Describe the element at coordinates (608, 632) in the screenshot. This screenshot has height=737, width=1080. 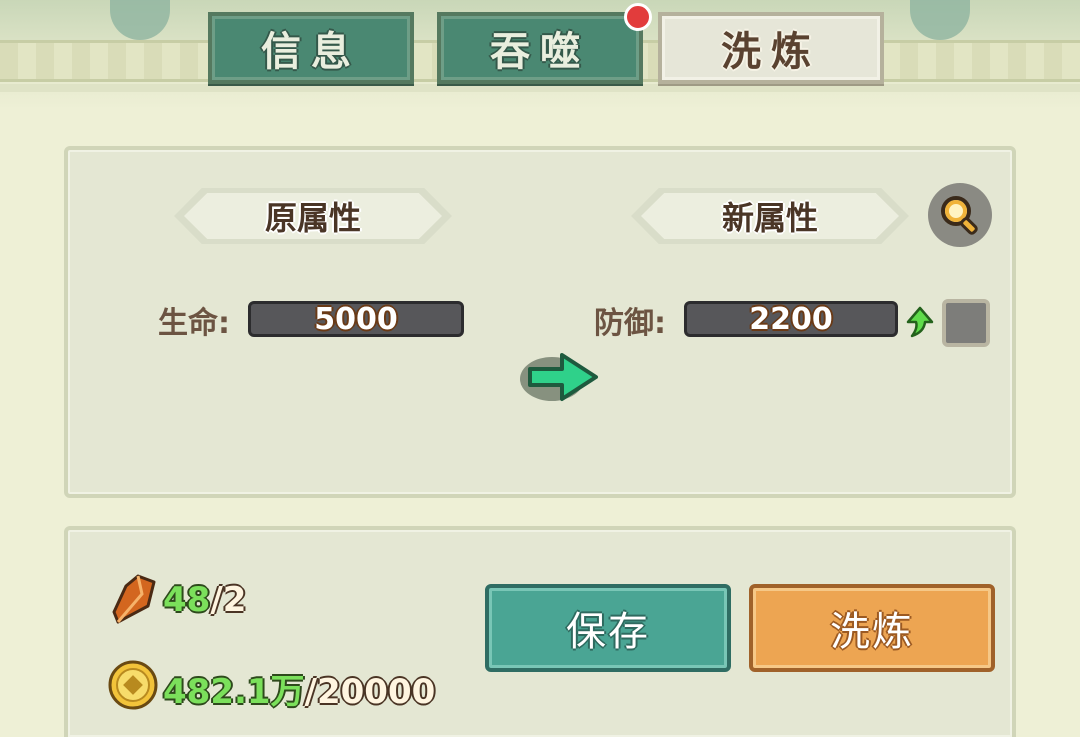
I see `save-button-label: 保存` at that location.